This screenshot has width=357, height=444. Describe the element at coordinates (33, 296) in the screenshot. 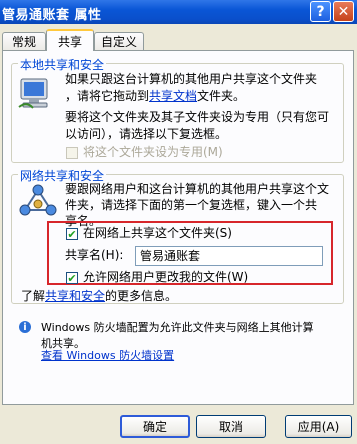

I see `learn-more-prefix: 了解` at that location.